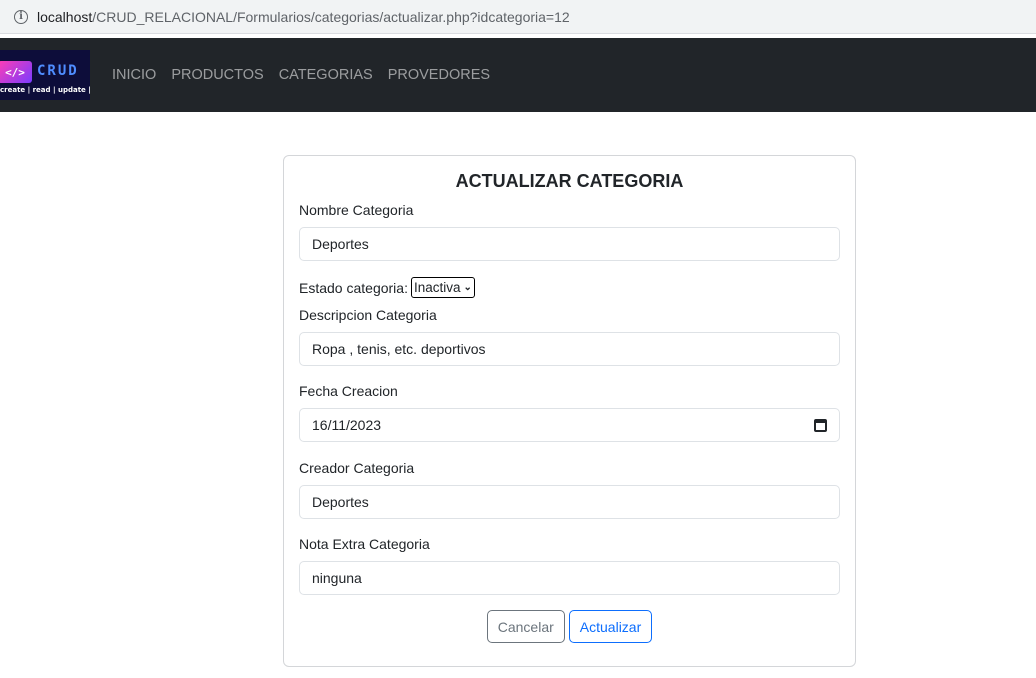 The height and width of the screenshot is (678, 1036). What do you see at coordinates (356, 210) in the screenshot?
I see `nombre-label: Nombre Categoria` at bounding box center [356, 210].